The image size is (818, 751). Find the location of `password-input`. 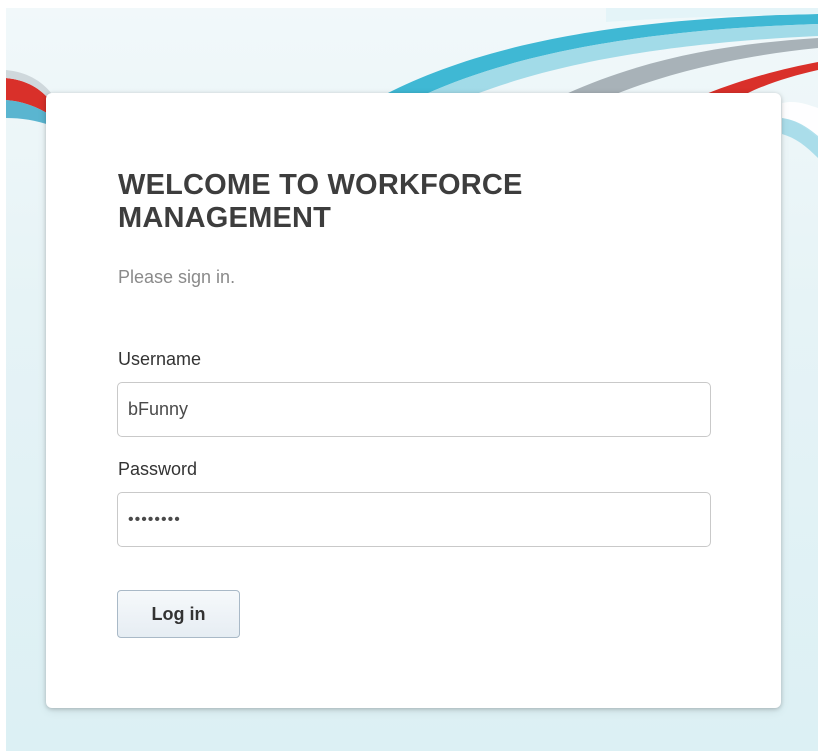

password-input is located at coordinates (414, 519).